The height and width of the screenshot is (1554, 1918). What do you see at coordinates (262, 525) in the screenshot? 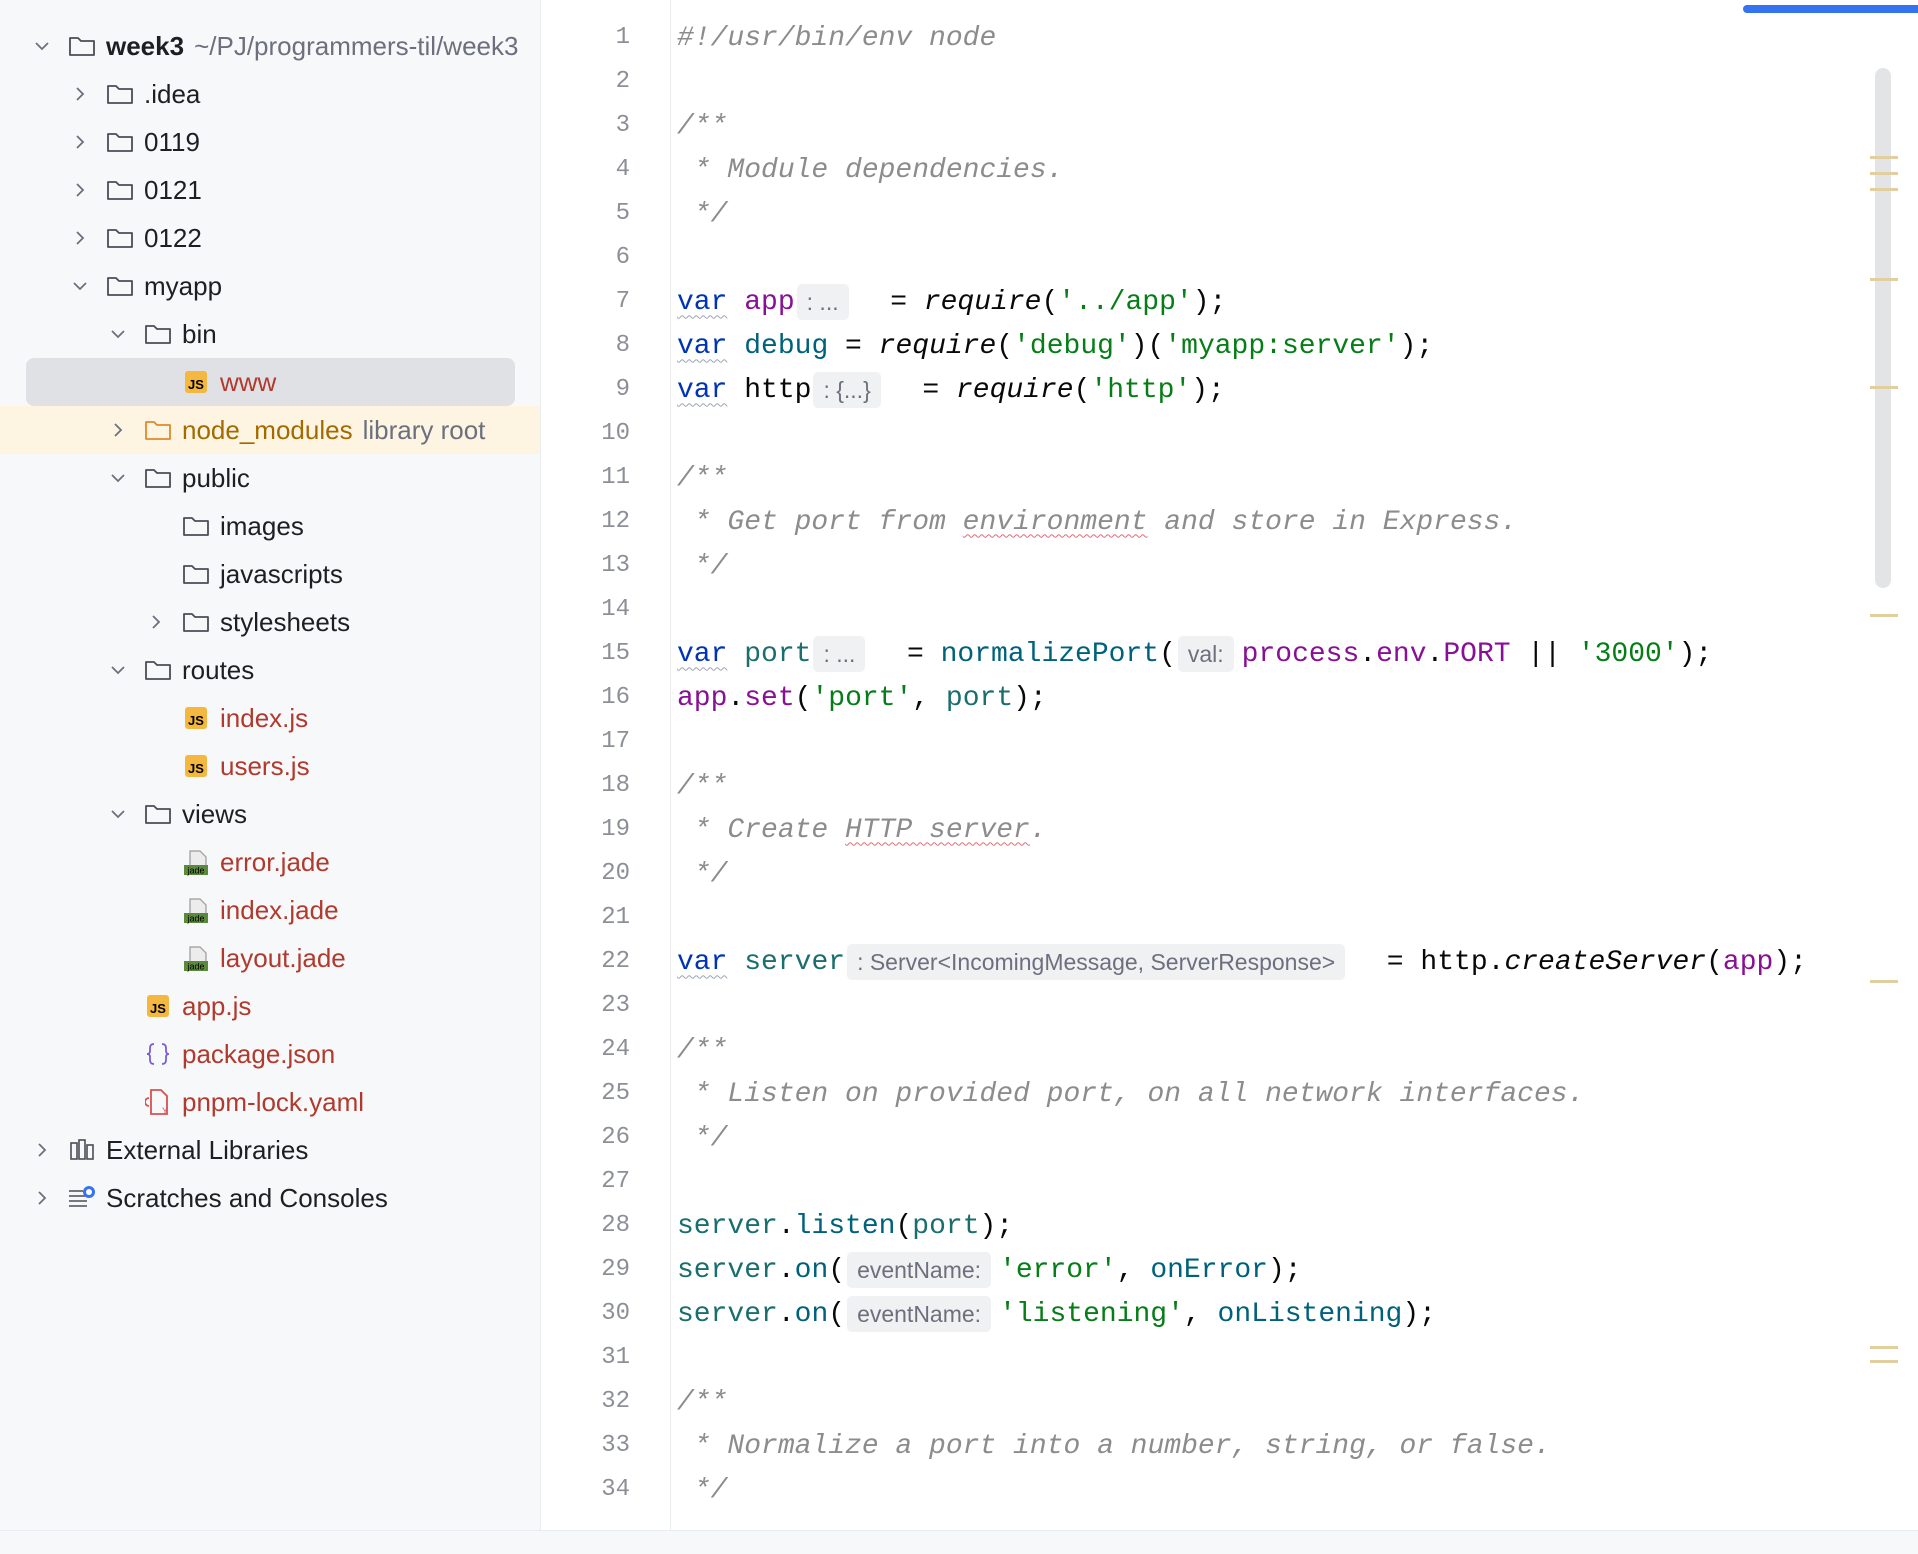
I see `tree-item-label: images` at bounding box center [262, 525].